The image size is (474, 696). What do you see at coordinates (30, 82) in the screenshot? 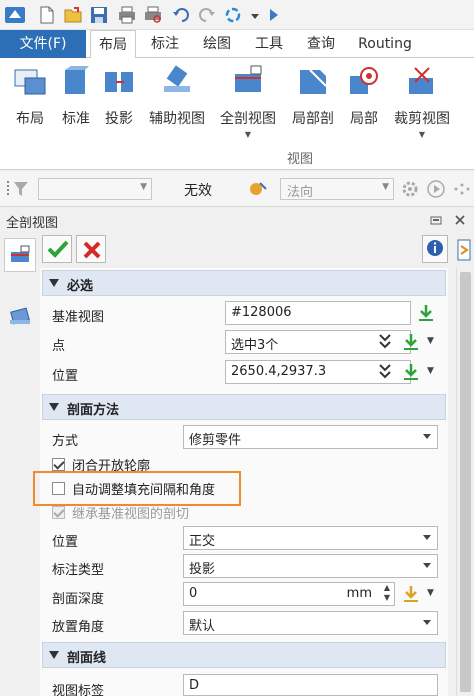
I see `layout-icon` at bounding box center [30, 82].